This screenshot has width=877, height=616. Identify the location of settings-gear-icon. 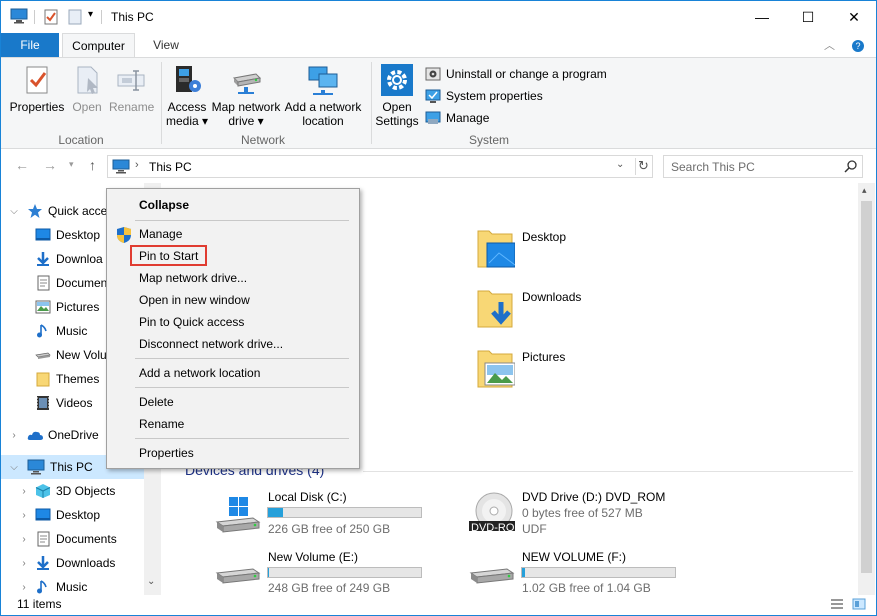
(397, 80).